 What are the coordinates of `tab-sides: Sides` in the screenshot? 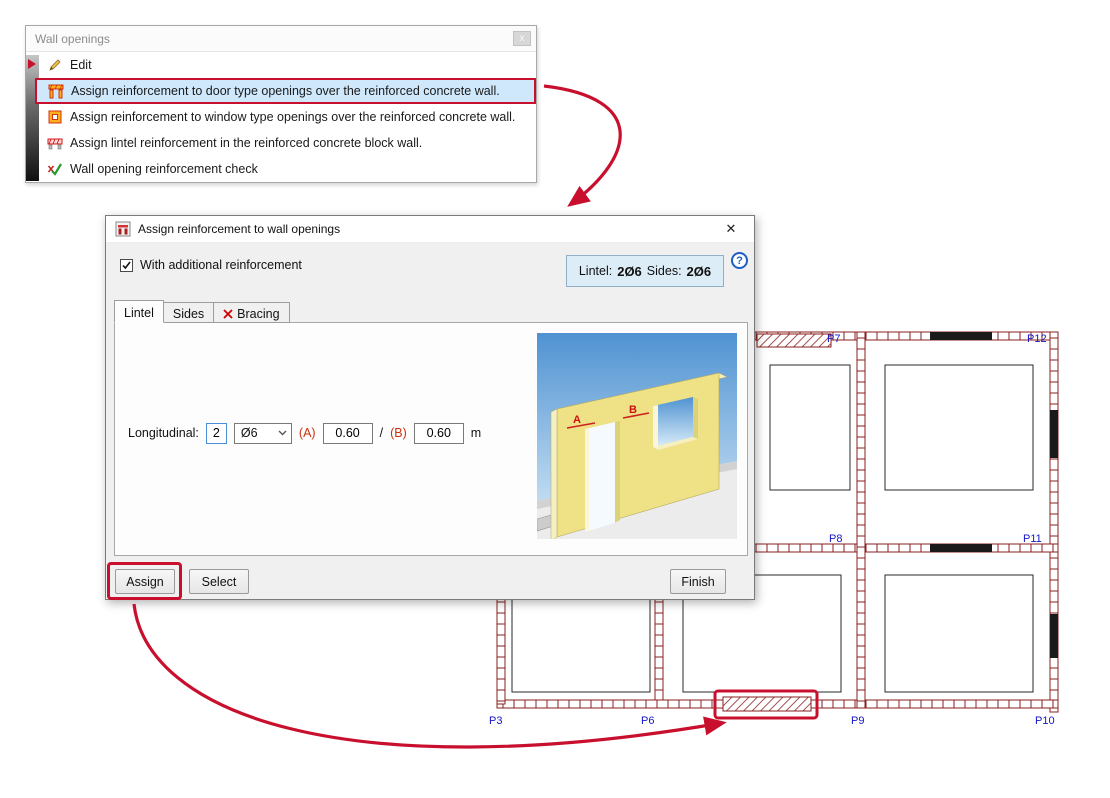 It's located at (188, 312).